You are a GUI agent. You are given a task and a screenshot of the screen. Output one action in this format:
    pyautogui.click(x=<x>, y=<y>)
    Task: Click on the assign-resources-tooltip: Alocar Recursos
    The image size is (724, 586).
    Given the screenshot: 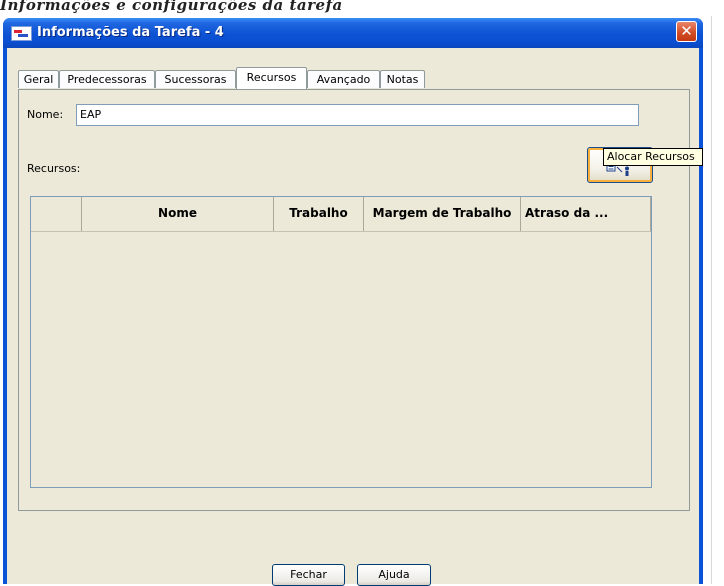 What is the action you would take?
    pyautogui.click(x=653, y=157)
    